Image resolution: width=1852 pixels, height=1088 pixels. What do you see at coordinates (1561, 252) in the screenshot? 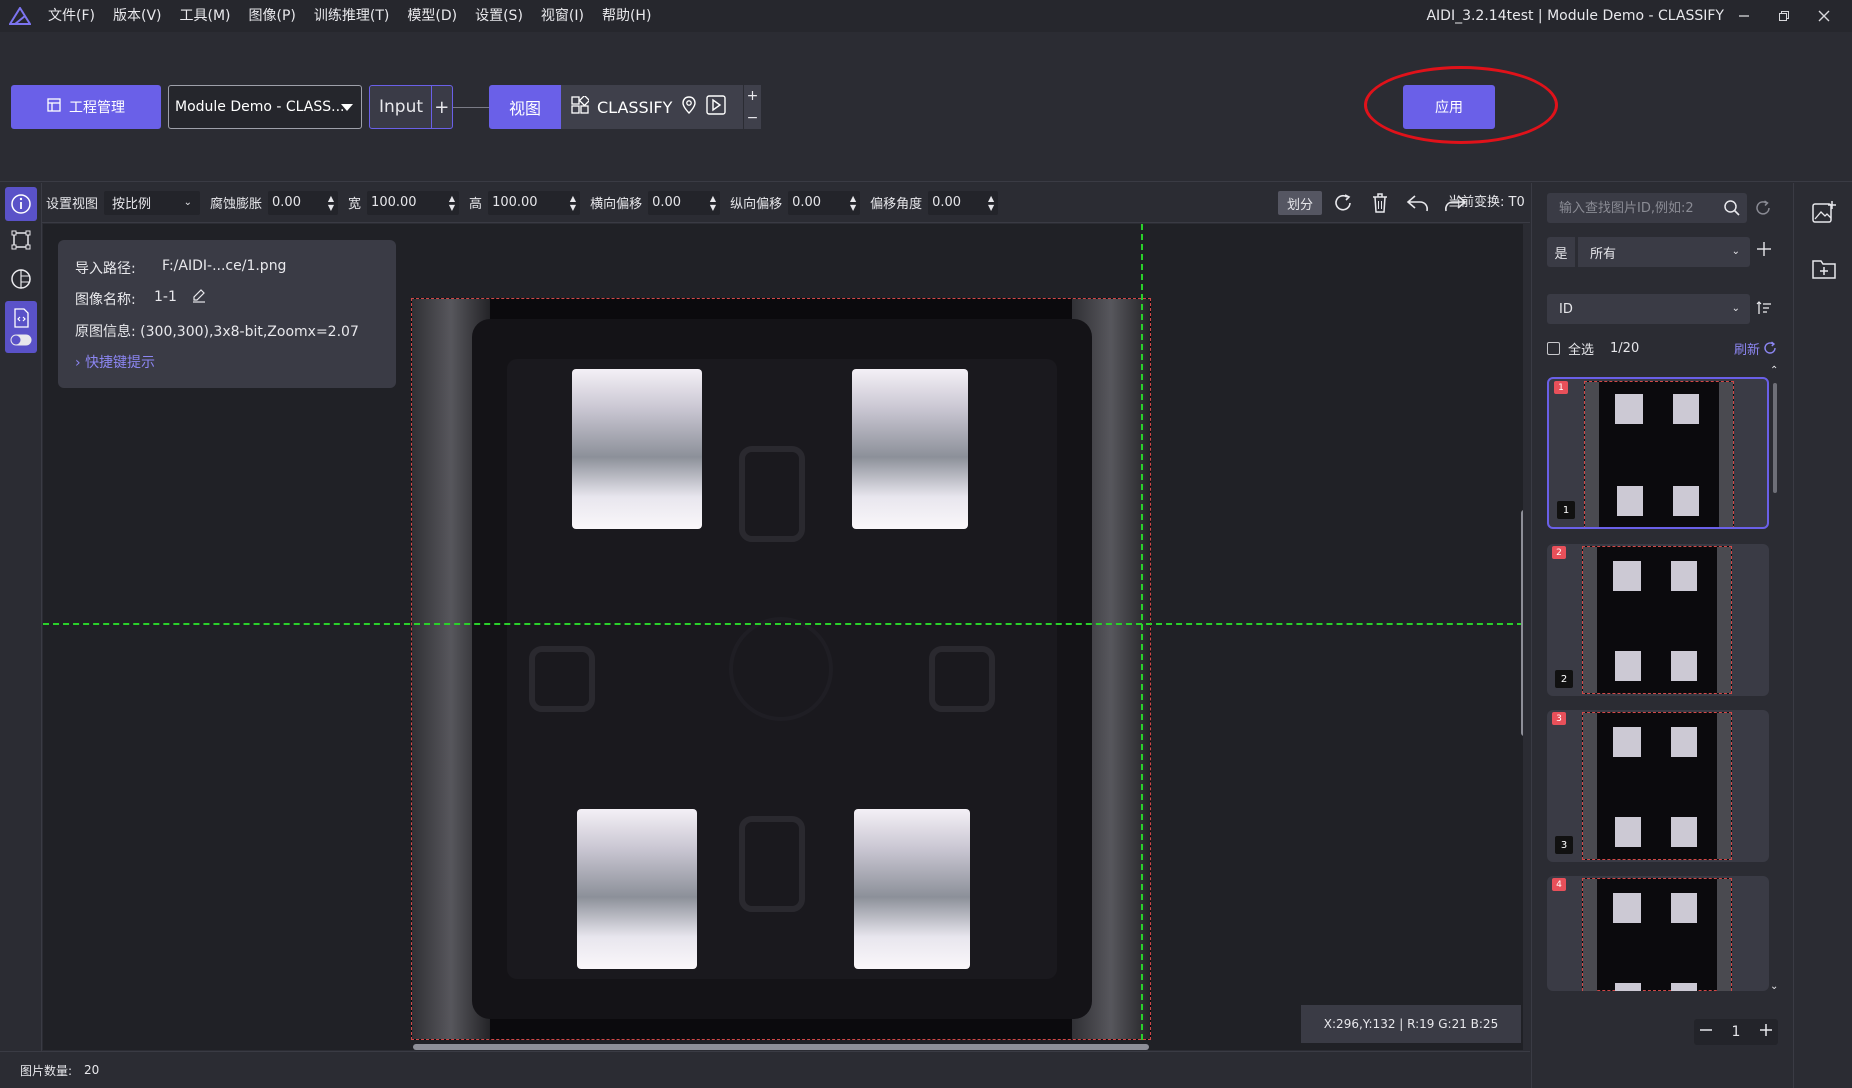
I see `filter-prefix: 是` at bounding box center [1561, 252].